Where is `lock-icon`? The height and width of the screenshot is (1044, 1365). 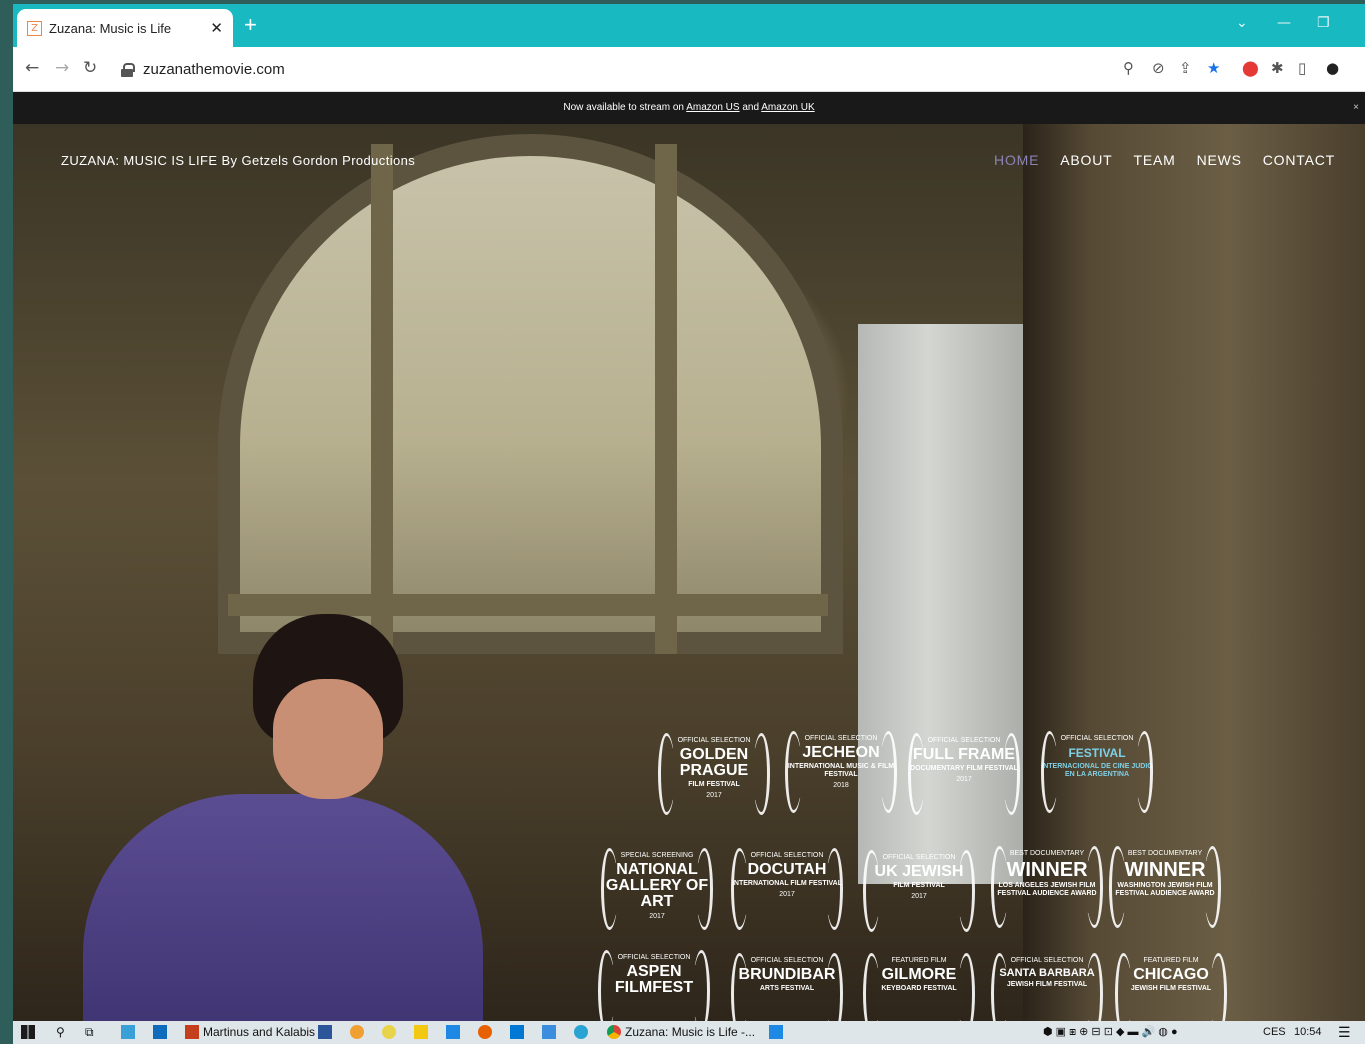 lock-icon is located at coordinates (128, 69).